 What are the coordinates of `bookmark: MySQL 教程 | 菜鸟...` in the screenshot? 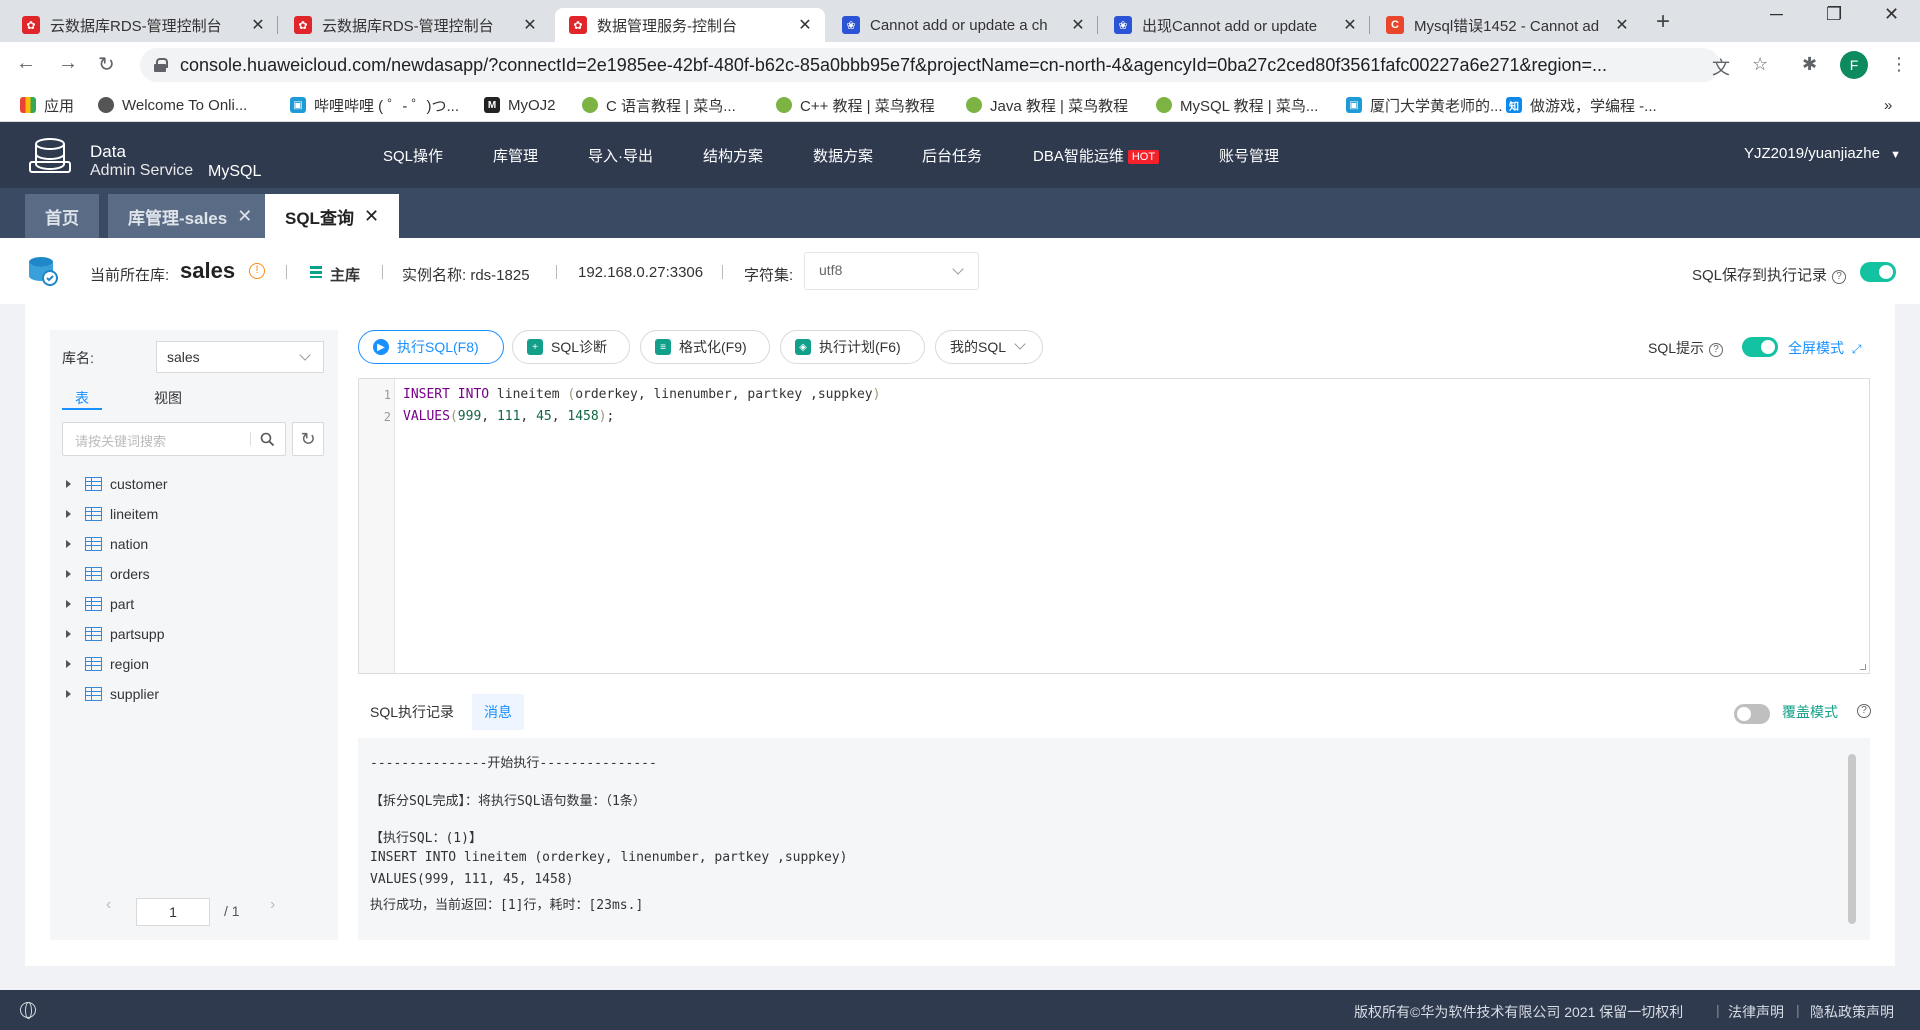 It's located at (1237, 105).